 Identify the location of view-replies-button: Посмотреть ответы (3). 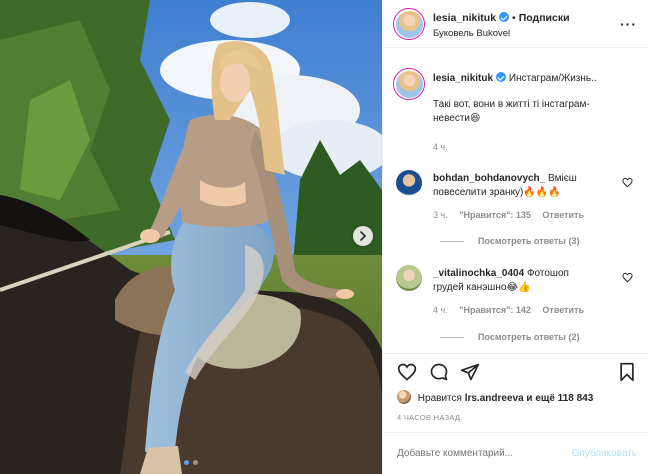
(509, 241).